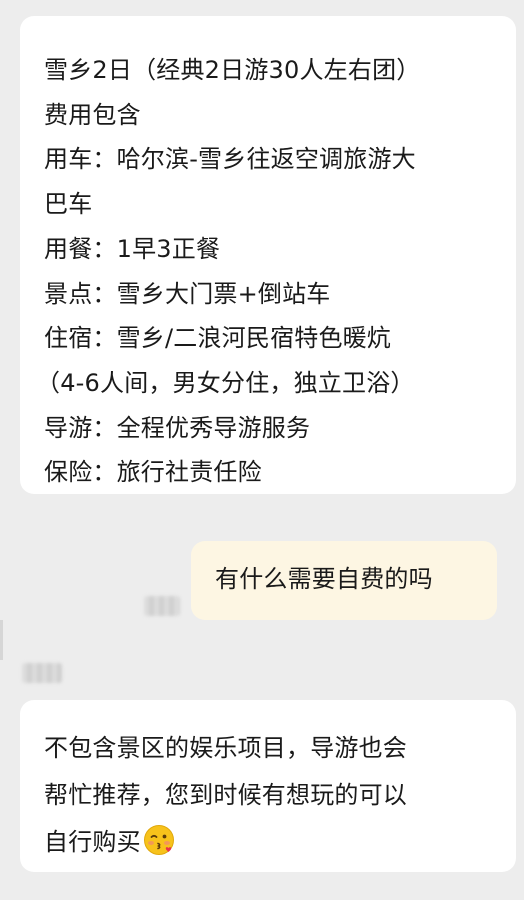 This screenshot has height=900, width=524. I want to click on message-line-with-emoji: 自行购买, so click(280, 842).